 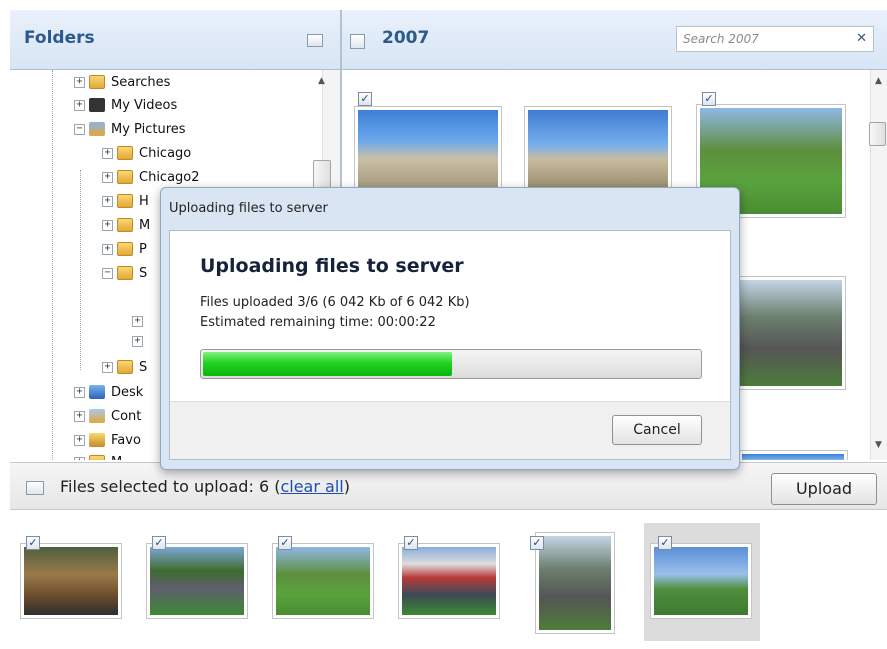 I want to click on clear-all-link: clear all, so click(x=311, y=486).